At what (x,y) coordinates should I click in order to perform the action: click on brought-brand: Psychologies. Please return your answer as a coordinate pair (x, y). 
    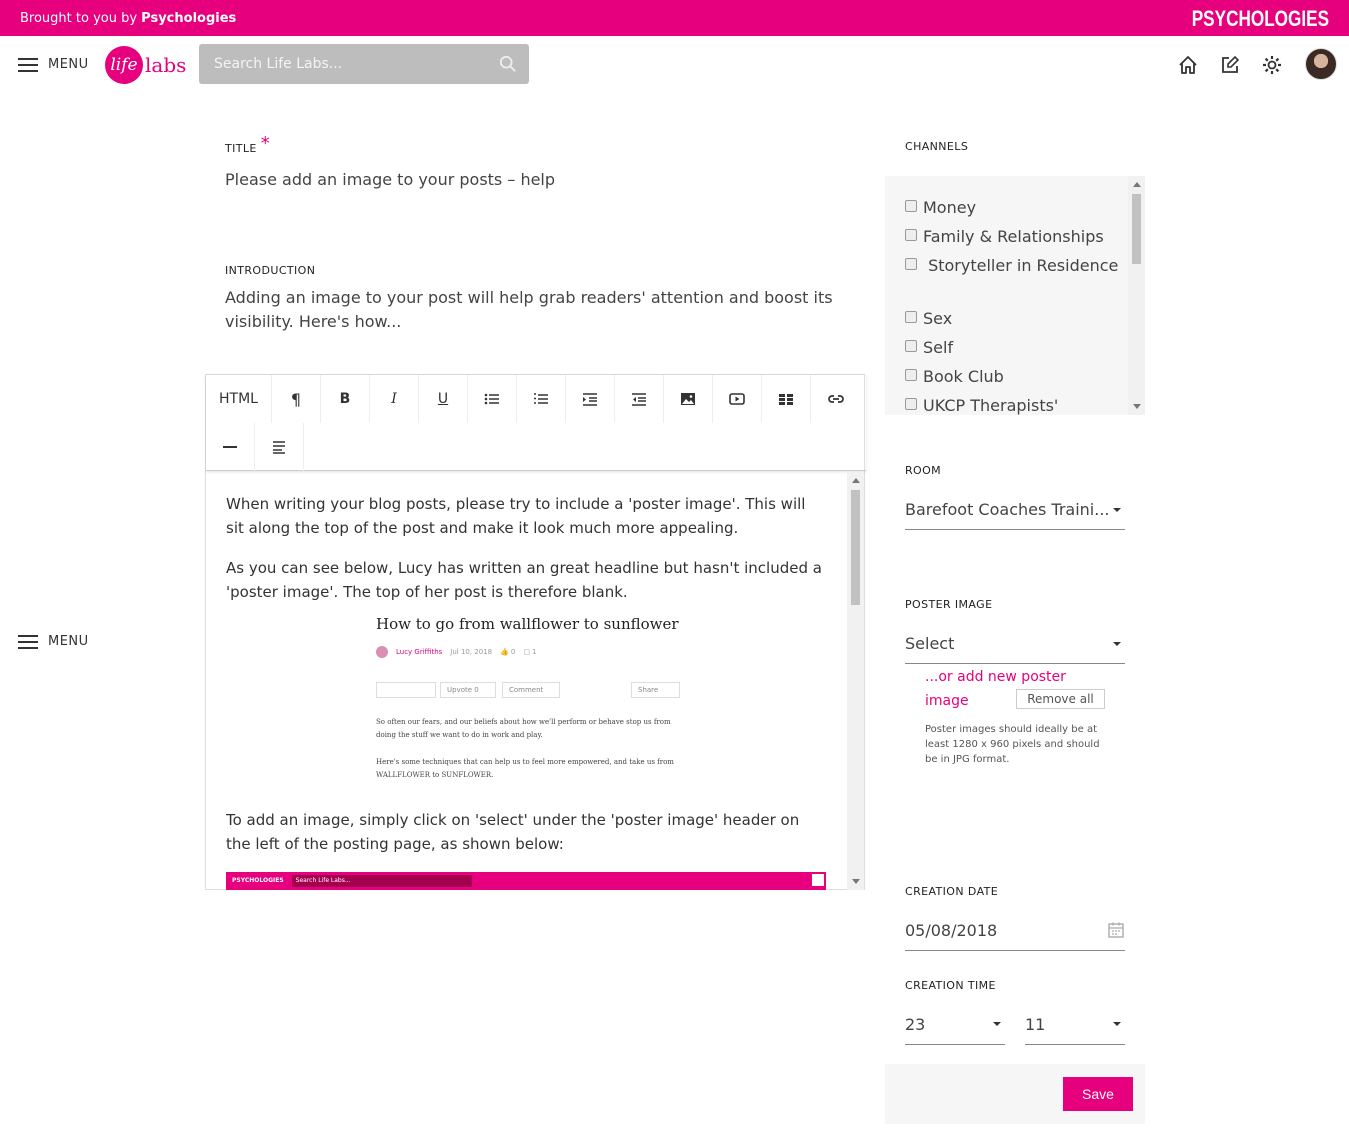
    Looking at the image, I should click on (189, 18).